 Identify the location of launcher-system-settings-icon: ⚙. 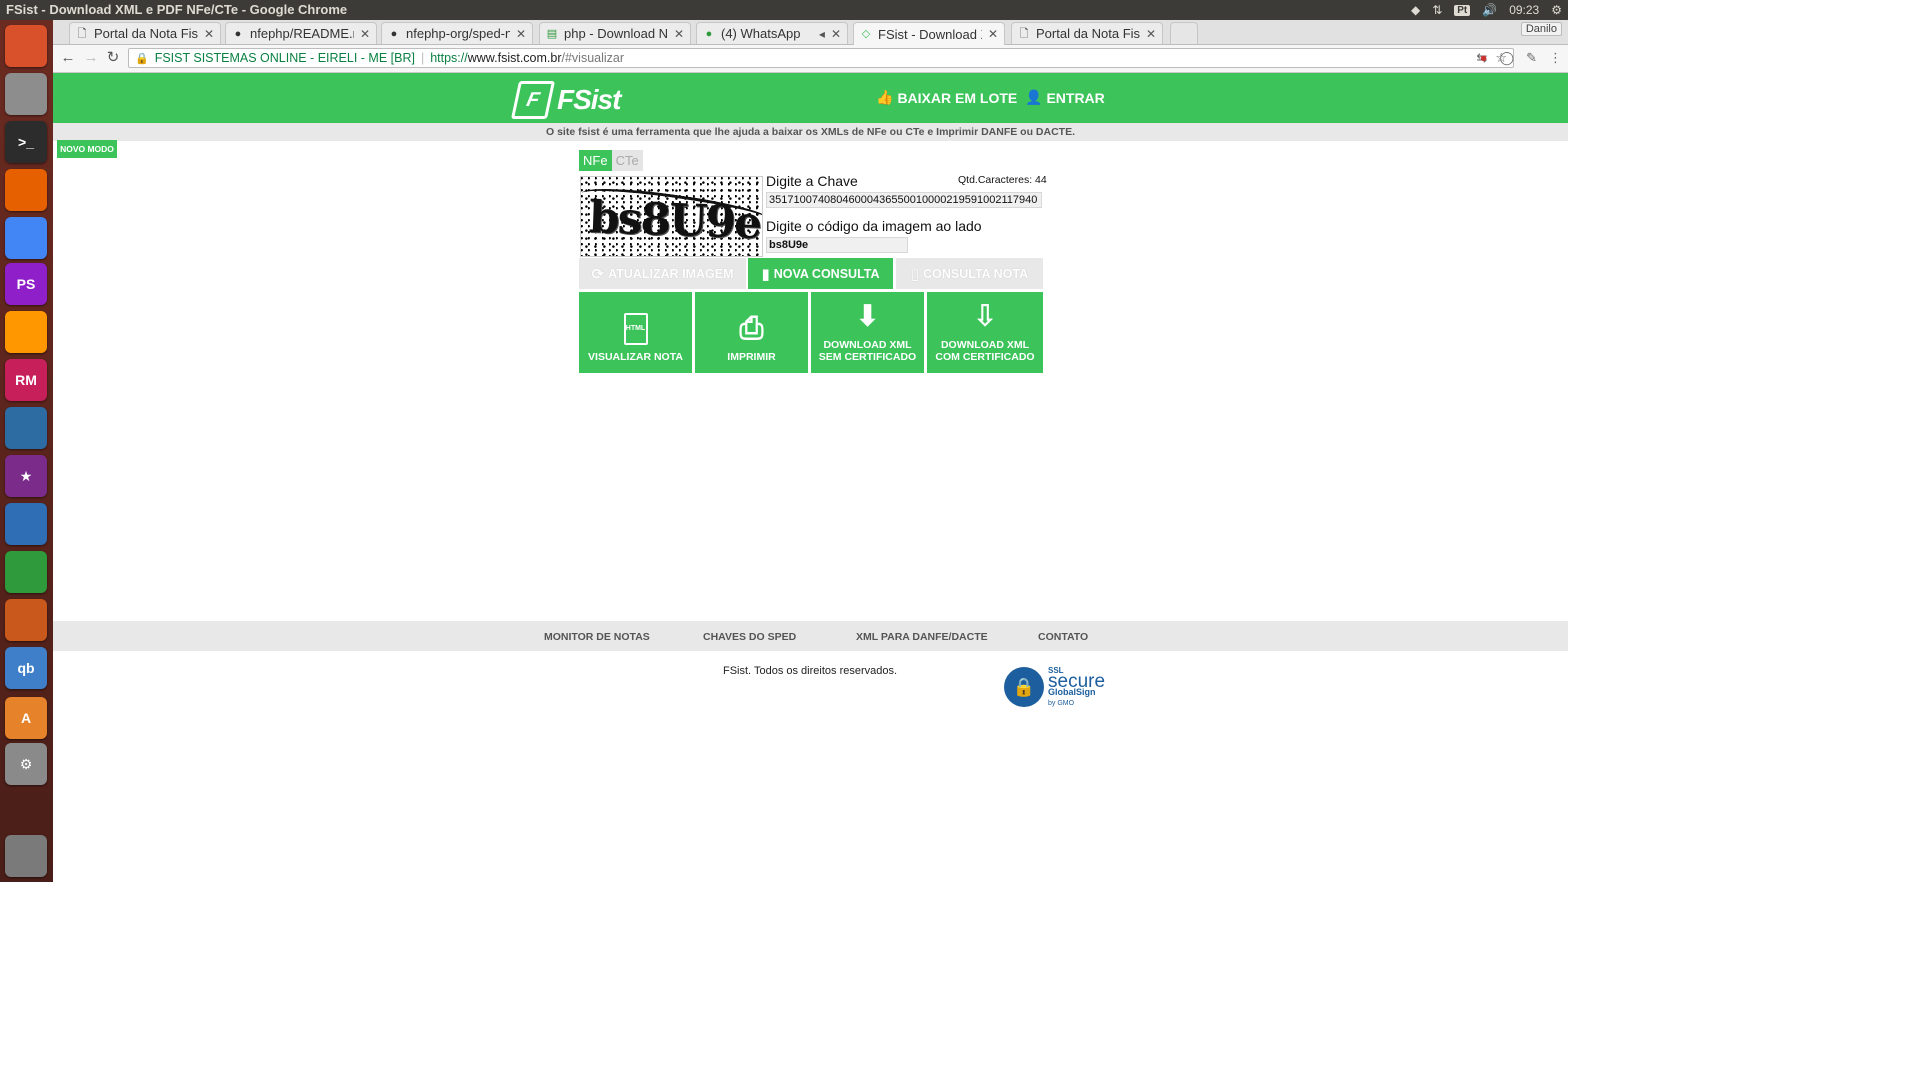
(26, 764).